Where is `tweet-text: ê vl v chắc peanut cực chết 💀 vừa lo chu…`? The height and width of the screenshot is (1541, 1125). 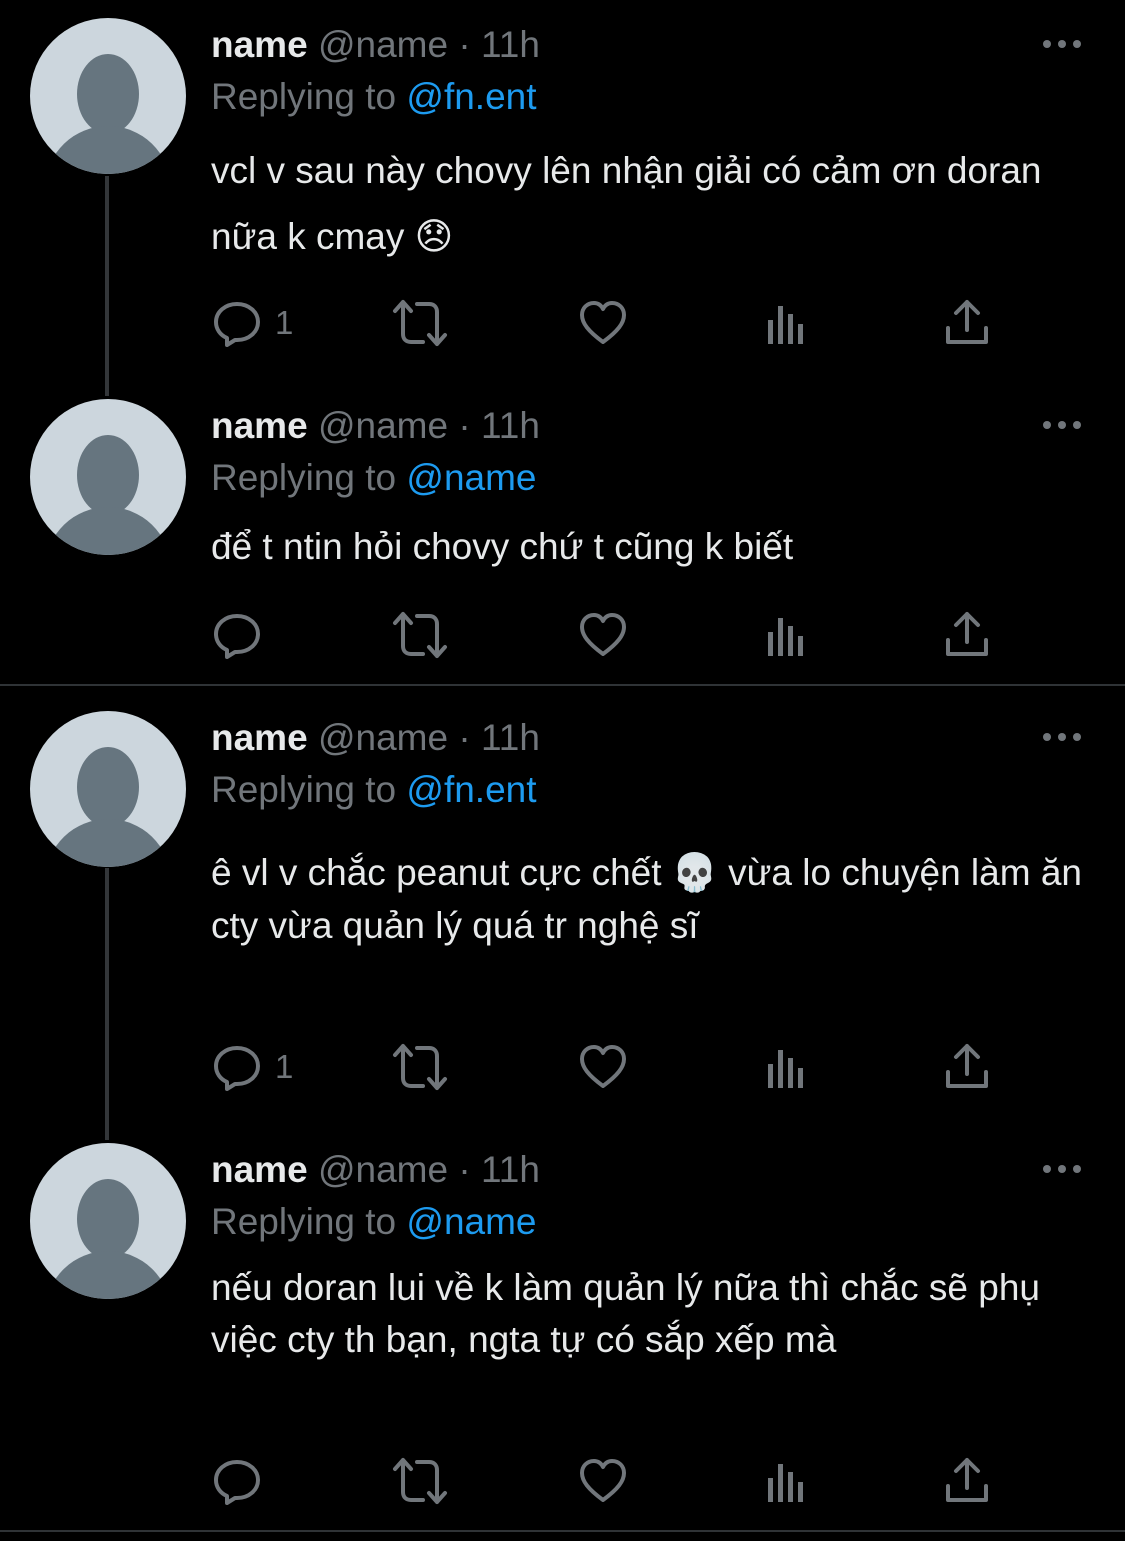 tweet-text: ê vl v chắc peanut cực chết 💀 vừa lo chu… is located at coordinates (646, 899).